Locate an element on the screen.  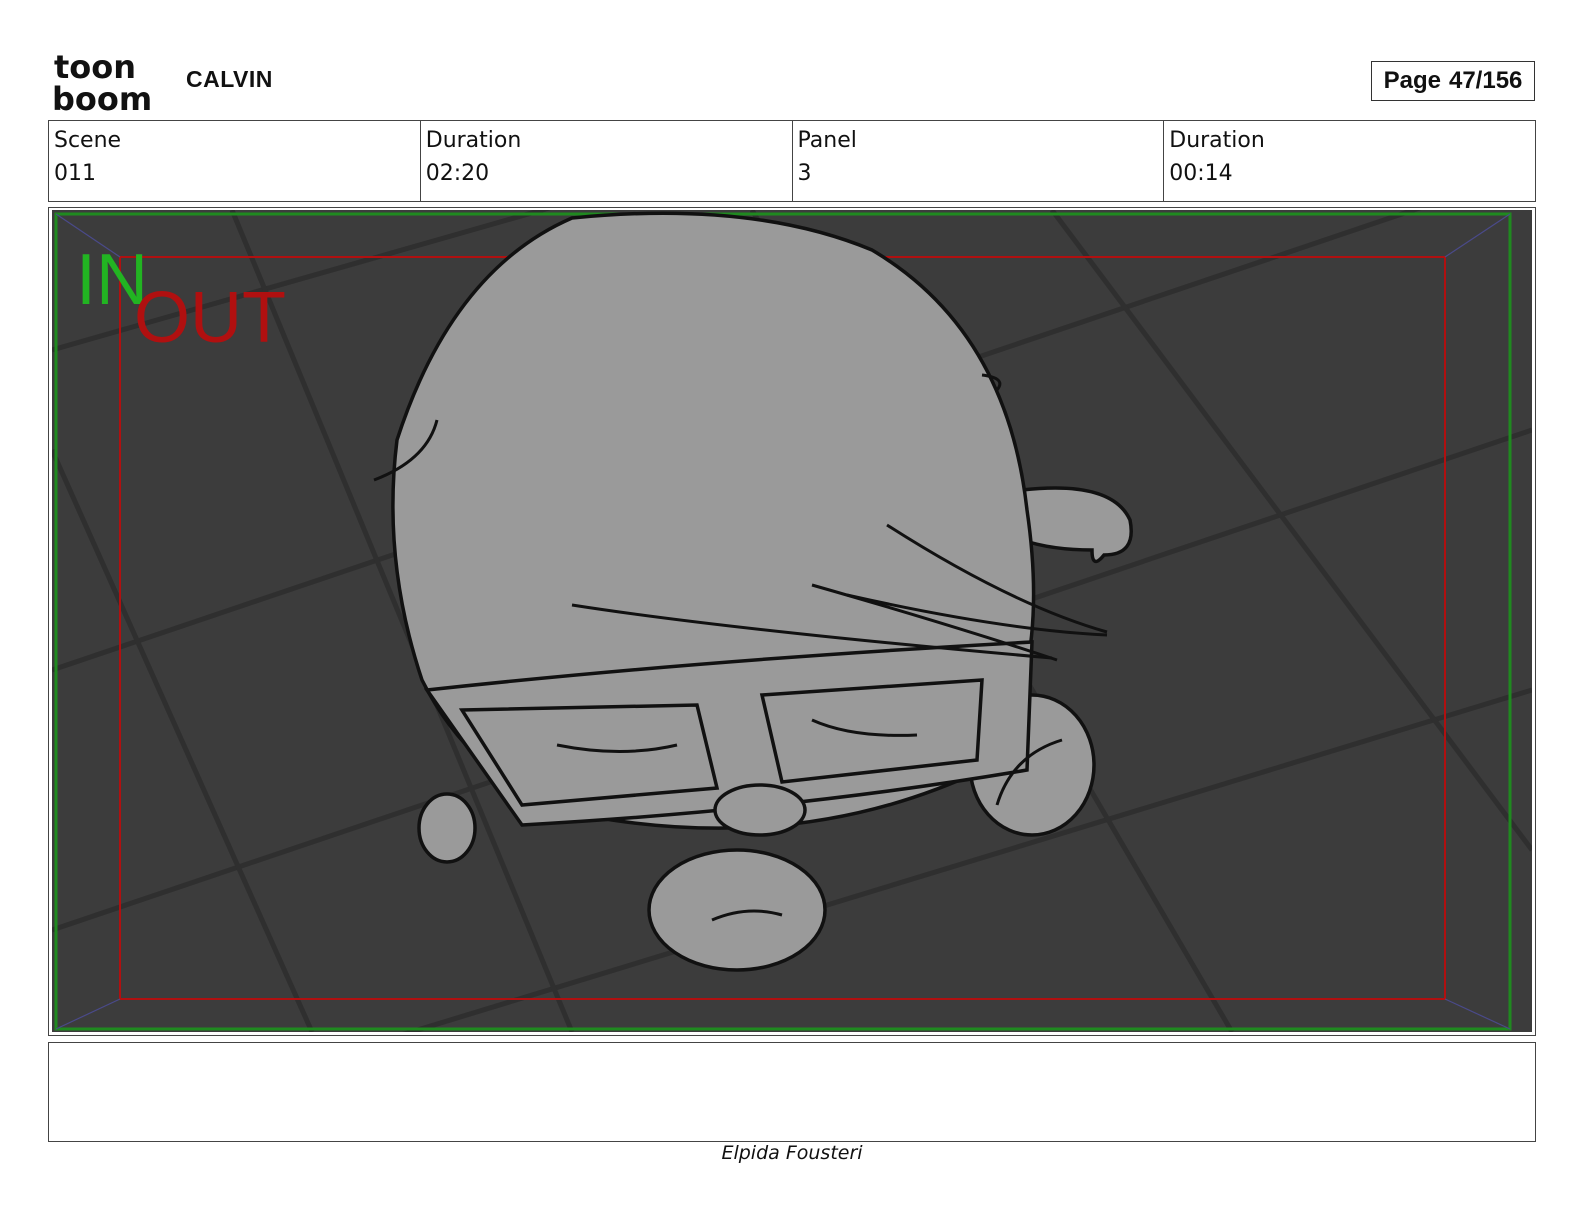
panel-duration-label: Duration is located at coordinates (1217, 140).